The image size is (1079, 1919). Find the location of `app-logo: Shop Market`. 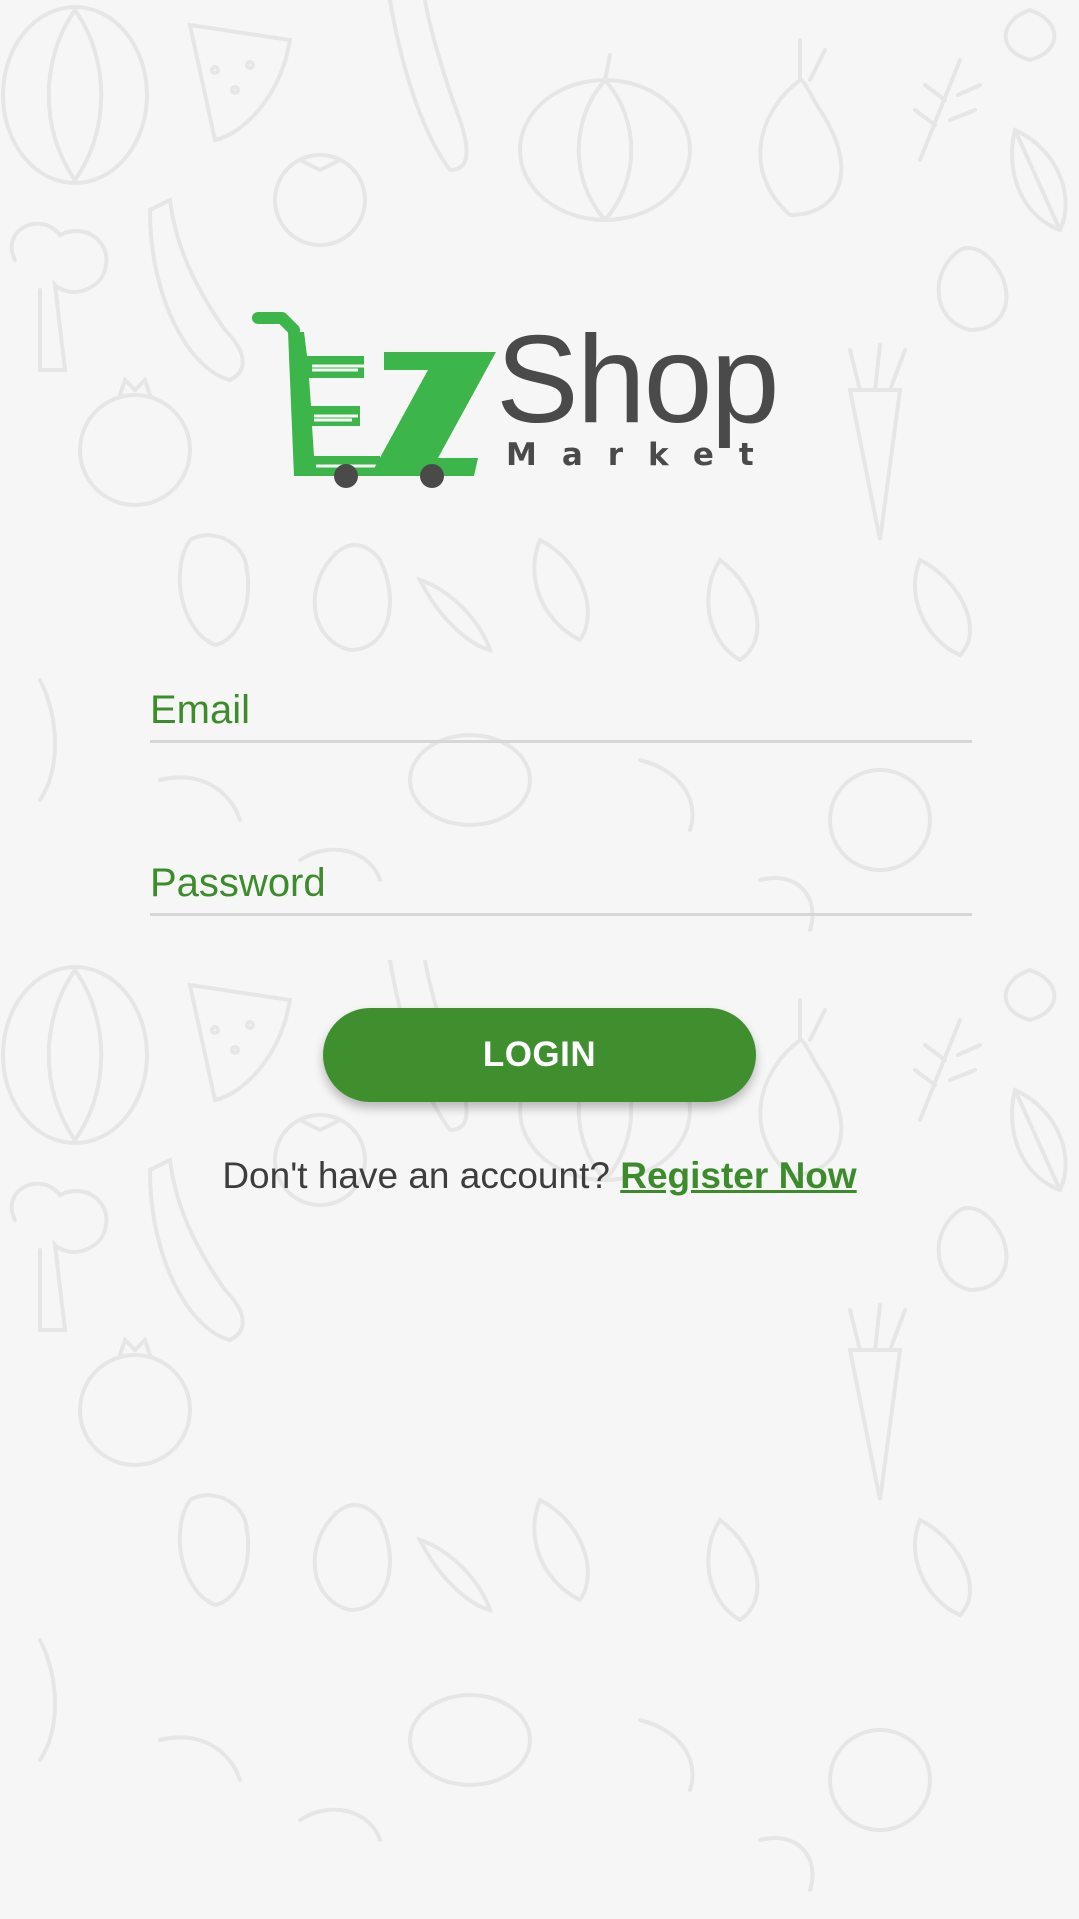

app-logo: Shop Market is located at coordinates (542, 403).